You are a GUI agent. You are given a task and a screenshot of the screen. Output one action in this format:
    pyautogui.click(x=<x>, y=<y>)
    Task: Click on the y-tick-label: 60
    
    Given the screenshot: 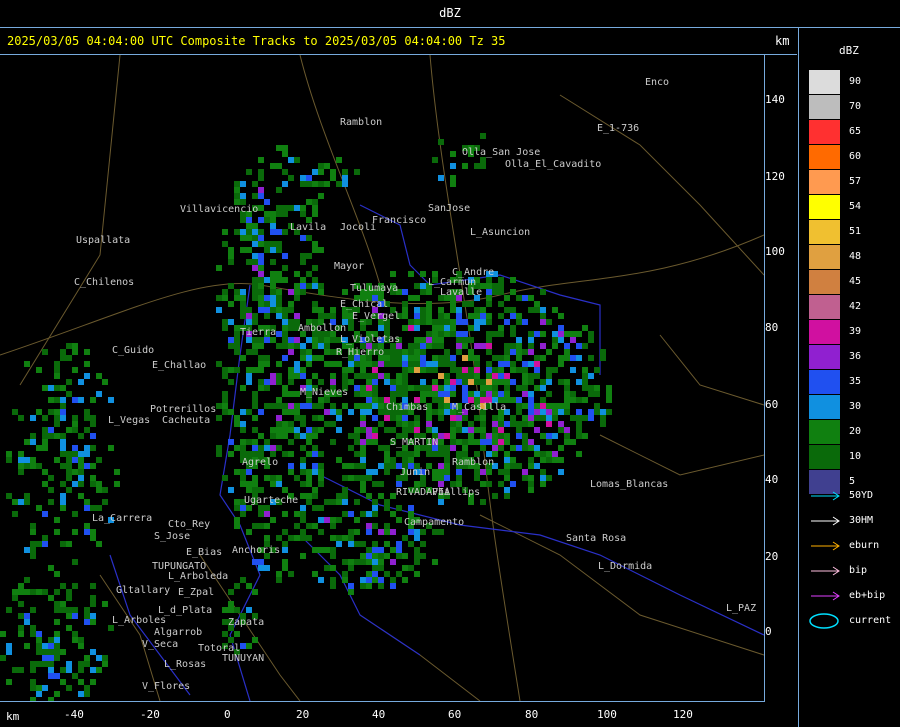 What is the action you would take?
    pyautogui.click(x=772, y=404)
    